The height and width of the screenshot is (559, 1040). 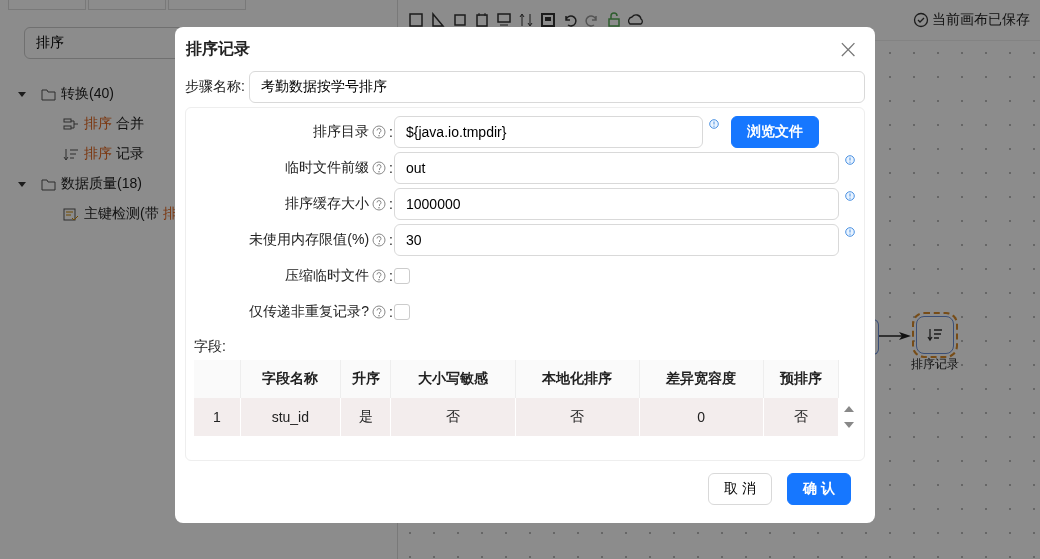 What do you see at coordinates (87, 94) in the screenshot?
I see `tree-item: 转换(40)` at bounding box center [87, 94].